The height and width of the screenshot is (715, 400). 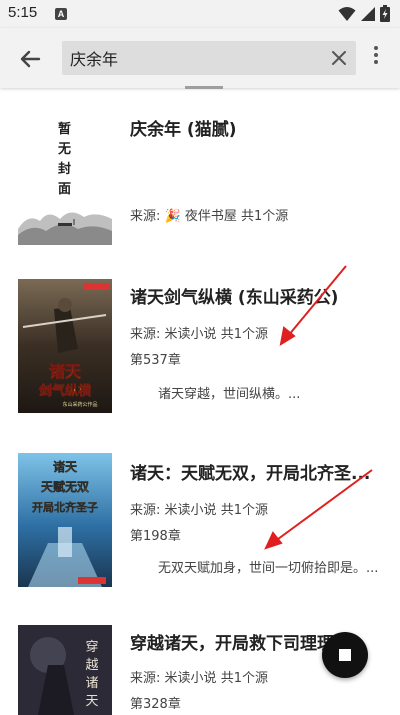 I want to click on cover-art: 穿 越 诸 天, so click(x=65, y=670).